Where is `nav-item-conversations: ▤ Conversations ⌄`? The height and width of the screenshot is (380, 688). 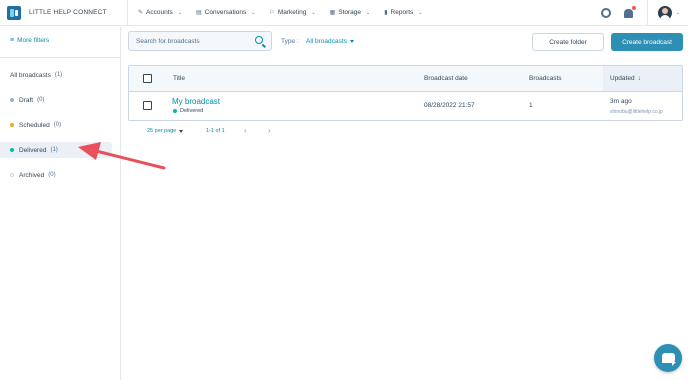 nav-item-conversations: ▤ Conversations ⌄ is located at coordinates (225, 12).